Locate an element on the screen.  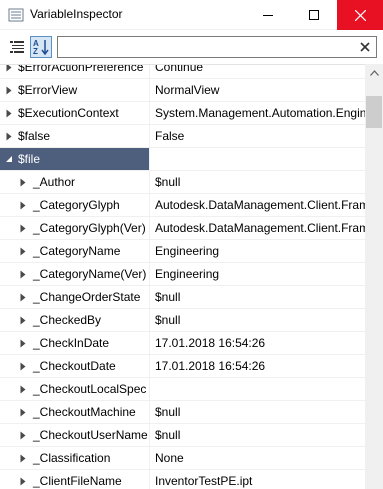
variable-name: _CategoryGlyph is located at coordinates (76, 205).